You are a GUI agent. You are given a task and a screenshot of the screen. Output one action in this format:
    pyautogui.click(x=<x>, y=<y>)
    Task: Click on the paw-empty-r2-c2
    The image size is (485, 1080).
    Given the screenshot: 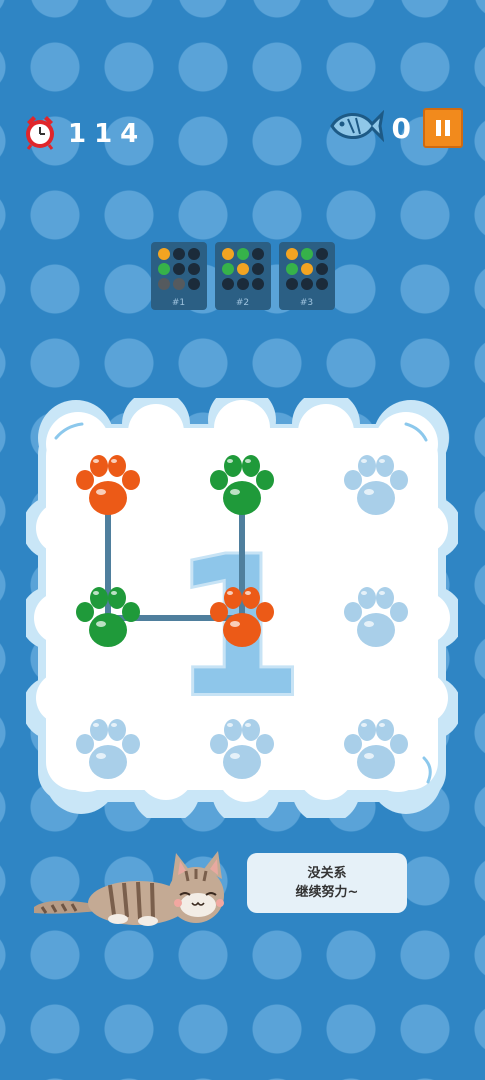 What is the action you would take?
    pyautogui.click(x=376, y=750)
    